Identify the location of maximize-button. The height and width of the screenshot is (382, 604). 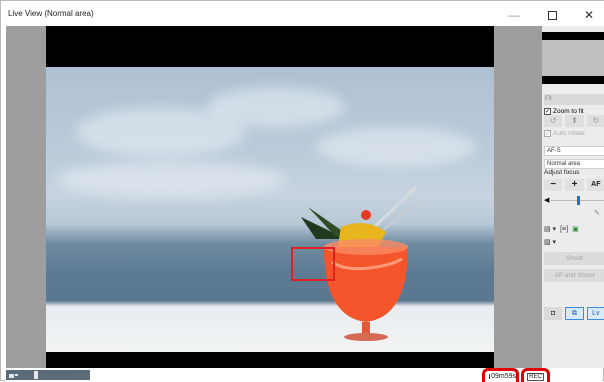
(552, 15).